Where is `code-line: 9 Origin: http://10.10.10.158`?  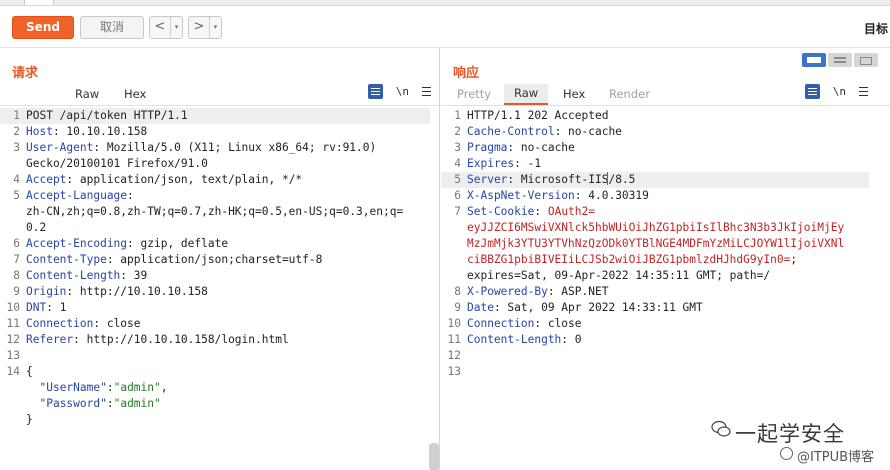 code-line: 9 Origin: http://10.10.10.158 is located at coordinates (215, 292).